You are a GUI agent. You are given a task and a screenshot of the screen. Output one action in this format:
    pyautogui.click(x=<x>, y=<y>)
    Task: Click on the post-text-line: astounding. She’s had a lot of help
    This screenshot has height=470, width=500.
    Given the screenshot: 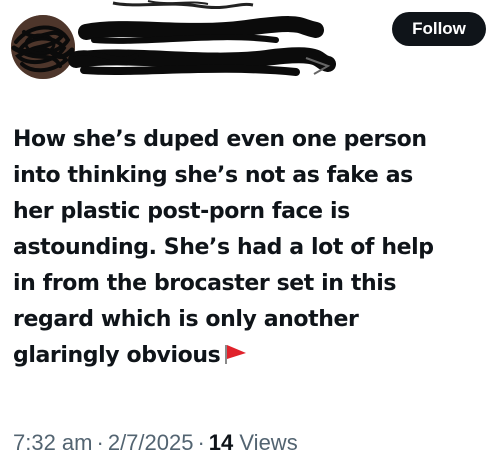 What is the action you would take?
    pyautogui.click(x=223, y=247)
    